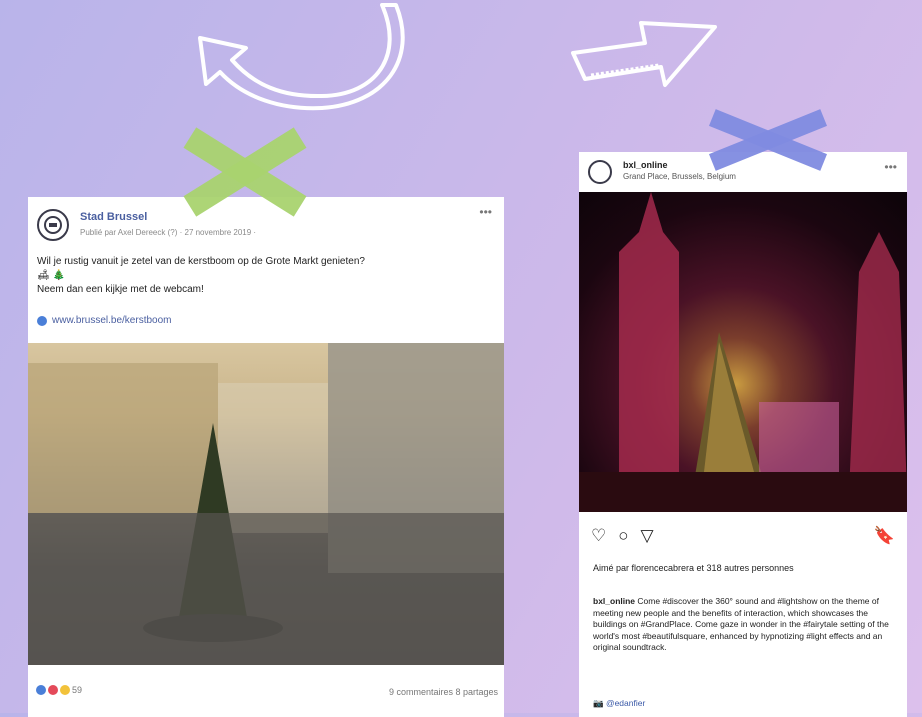 The image size is (922, 717). What do you see at coordinates (600, 172) in the screenshot?
I see `user-avatar` at bounding box center [600, 172].